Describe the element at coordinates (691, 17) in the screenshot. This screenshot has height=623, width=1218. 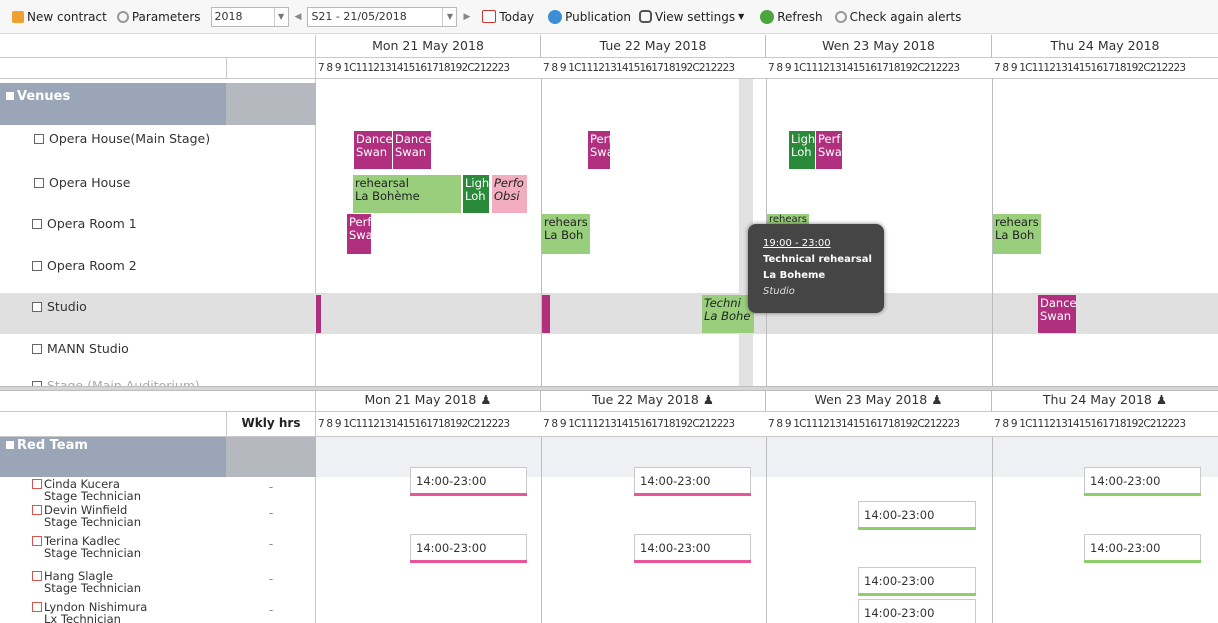
I see `view-settings-button: View settings ▼` at that location.